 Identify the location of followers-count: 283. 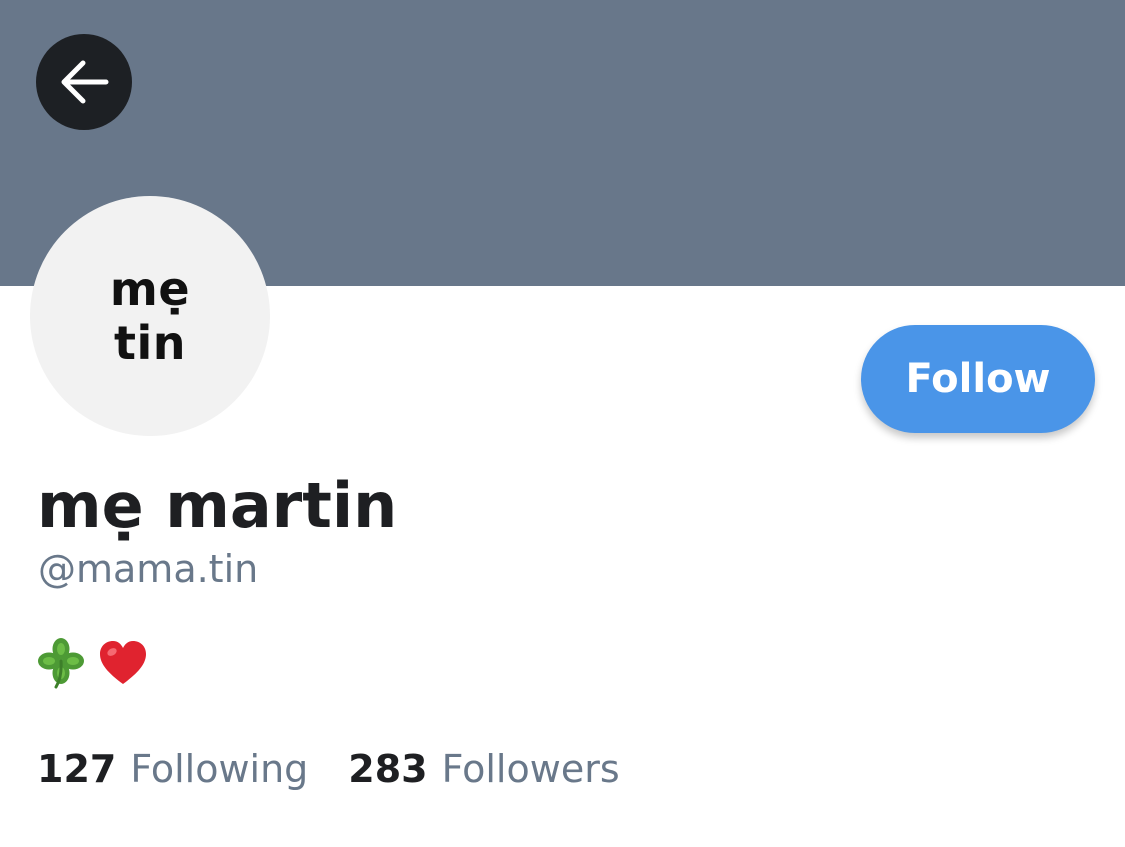
(388, 769).